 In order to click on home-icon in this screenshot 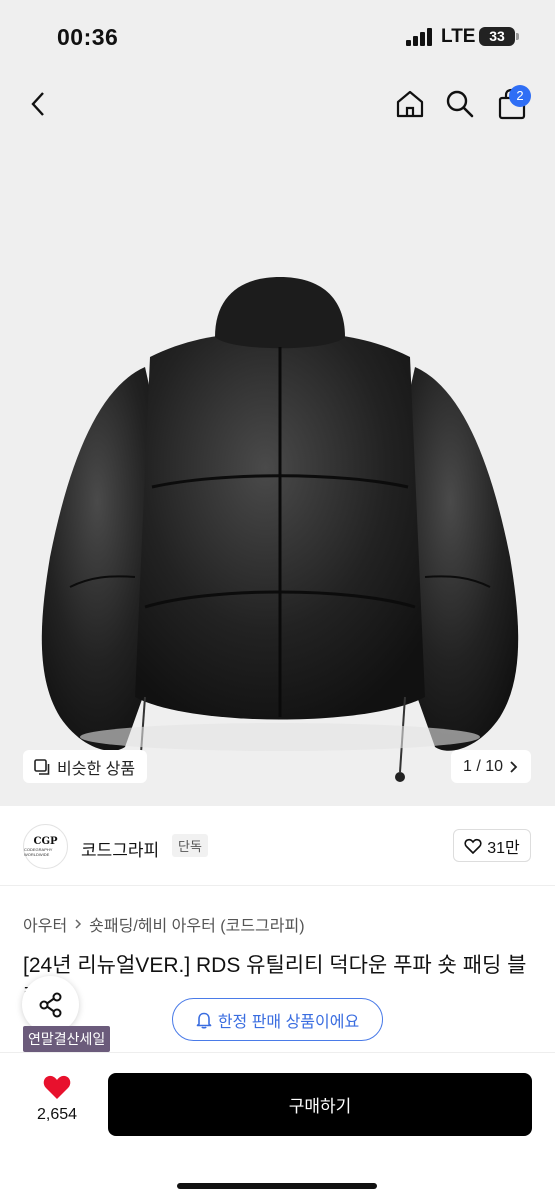, I will do `click(410, 104)`.